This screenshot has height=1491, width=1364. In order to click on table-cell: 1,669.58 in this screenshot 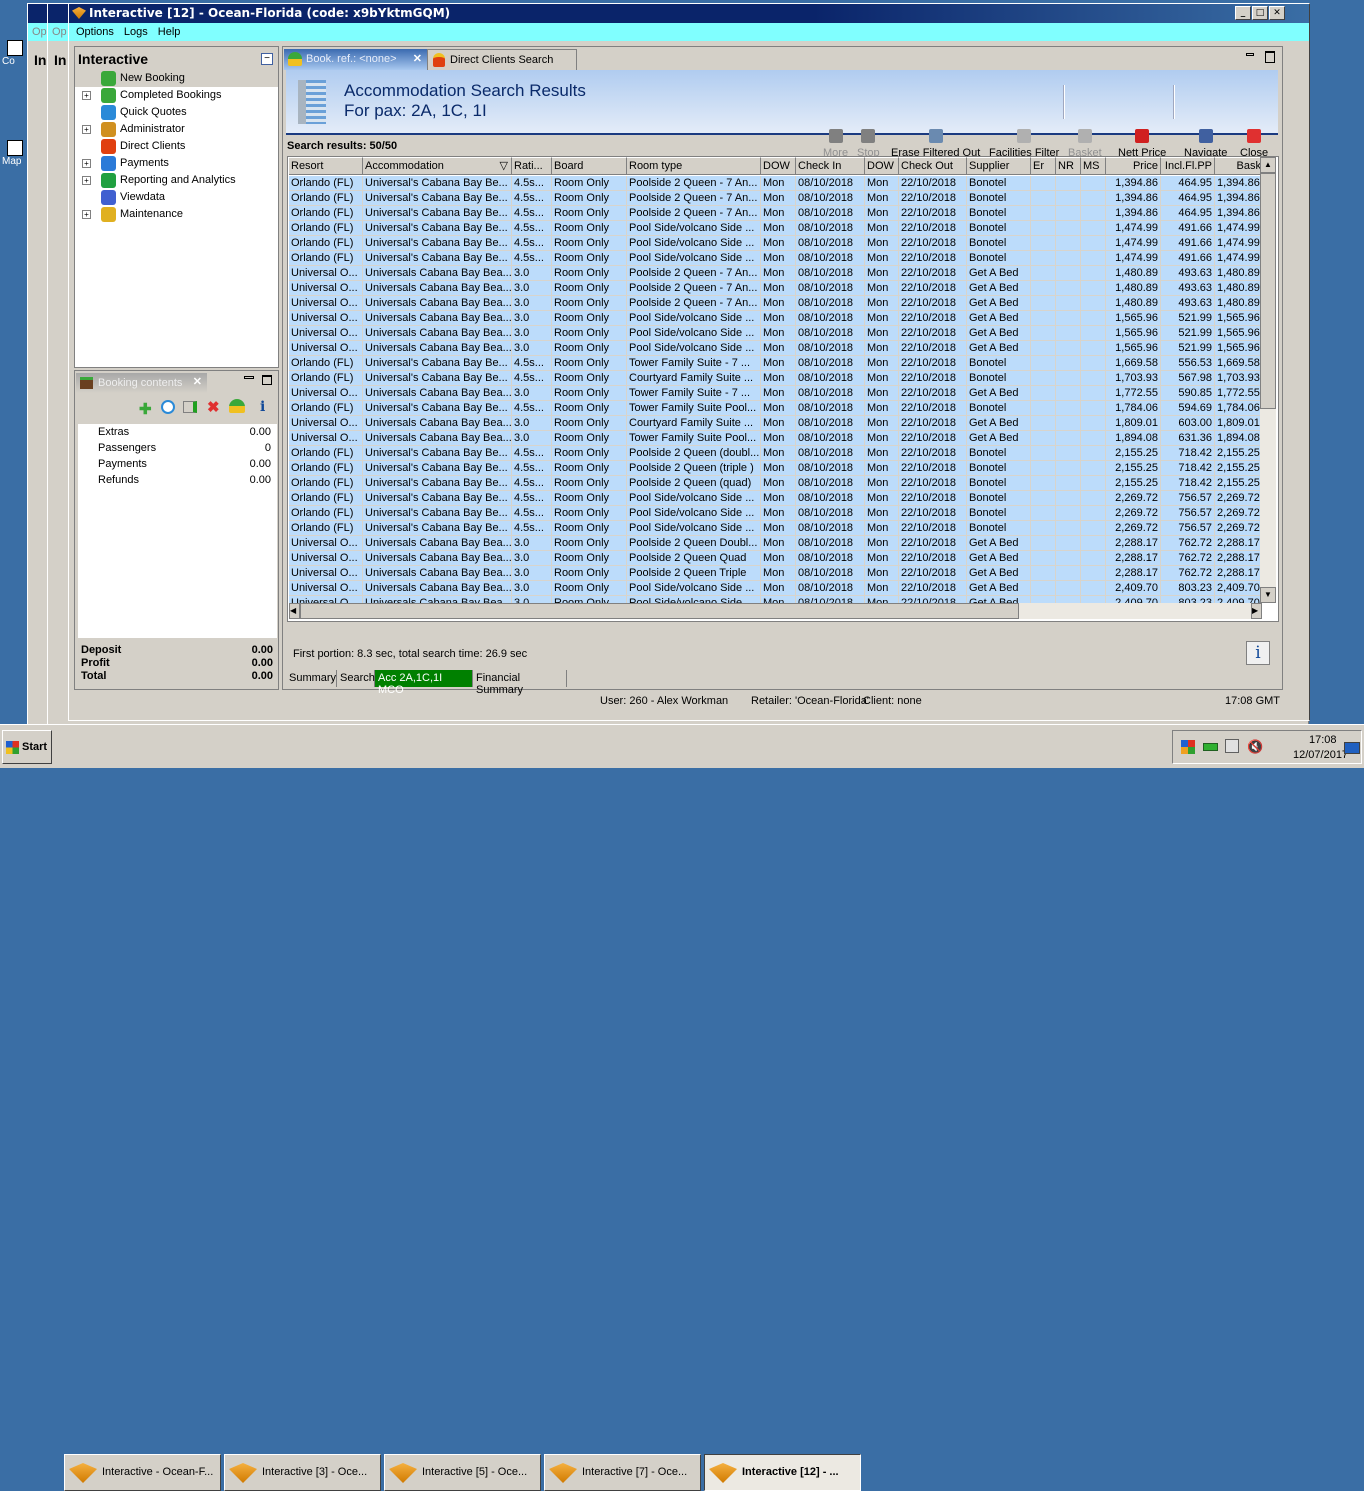, I will do `click(1238, 363)`.